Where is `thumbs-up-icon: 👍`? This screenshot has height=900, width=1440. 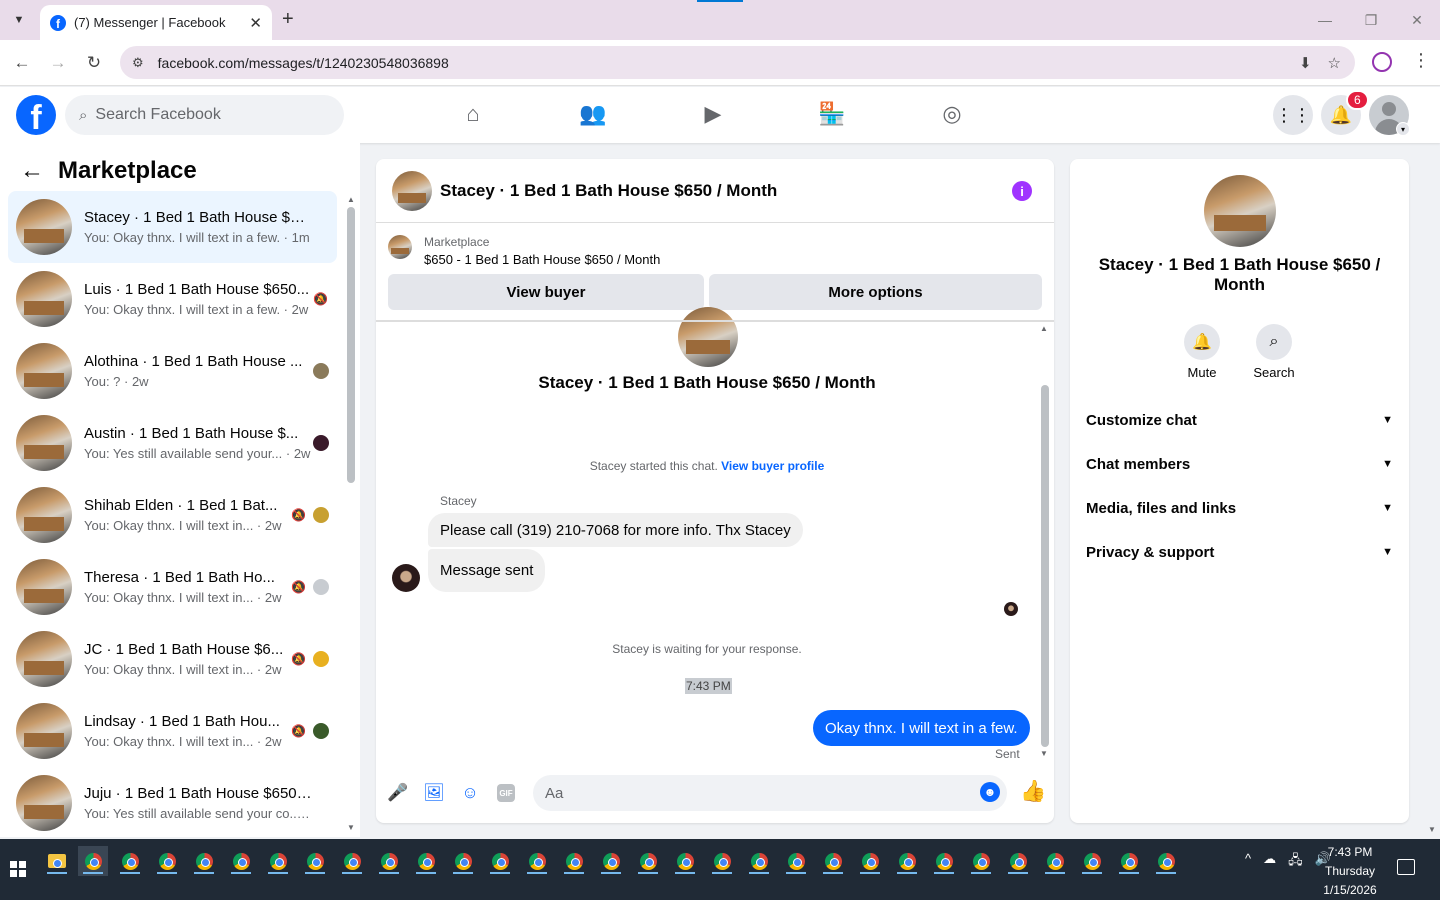 thumbs-up-icon: 👍 is located at coordinates (1033, 792).